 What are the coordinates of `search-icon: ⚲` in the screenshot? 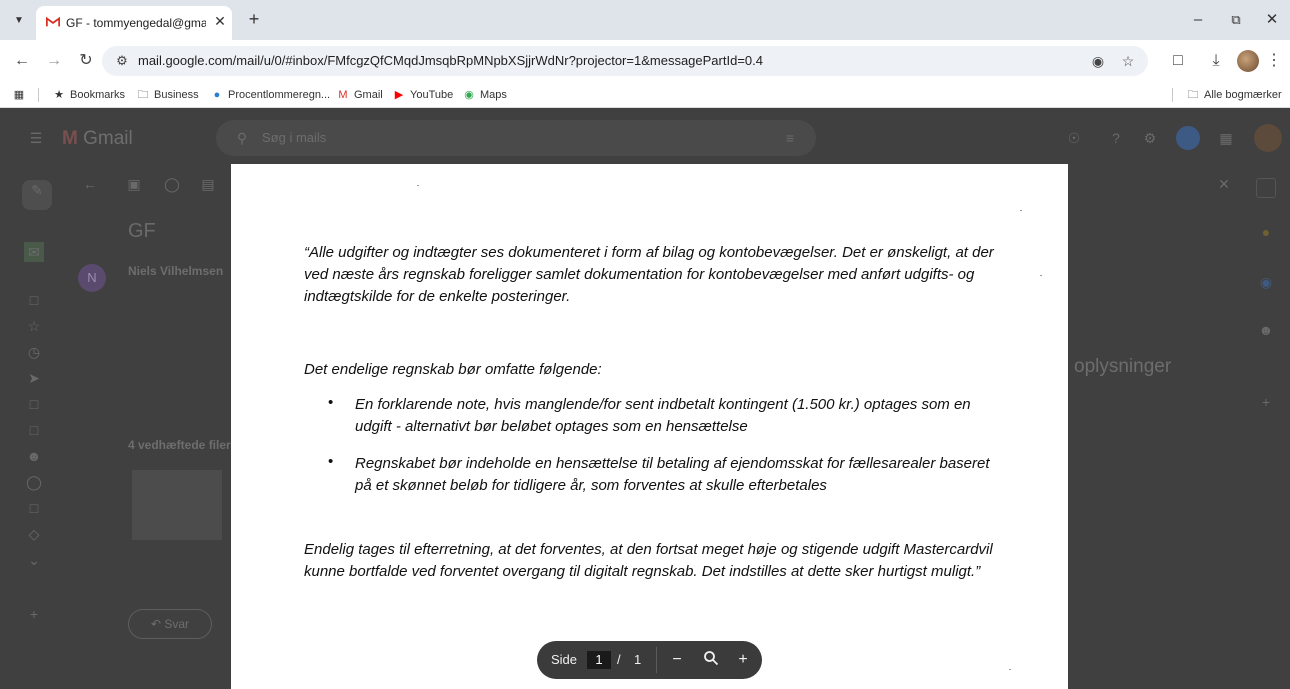 It's located at (242, 138).